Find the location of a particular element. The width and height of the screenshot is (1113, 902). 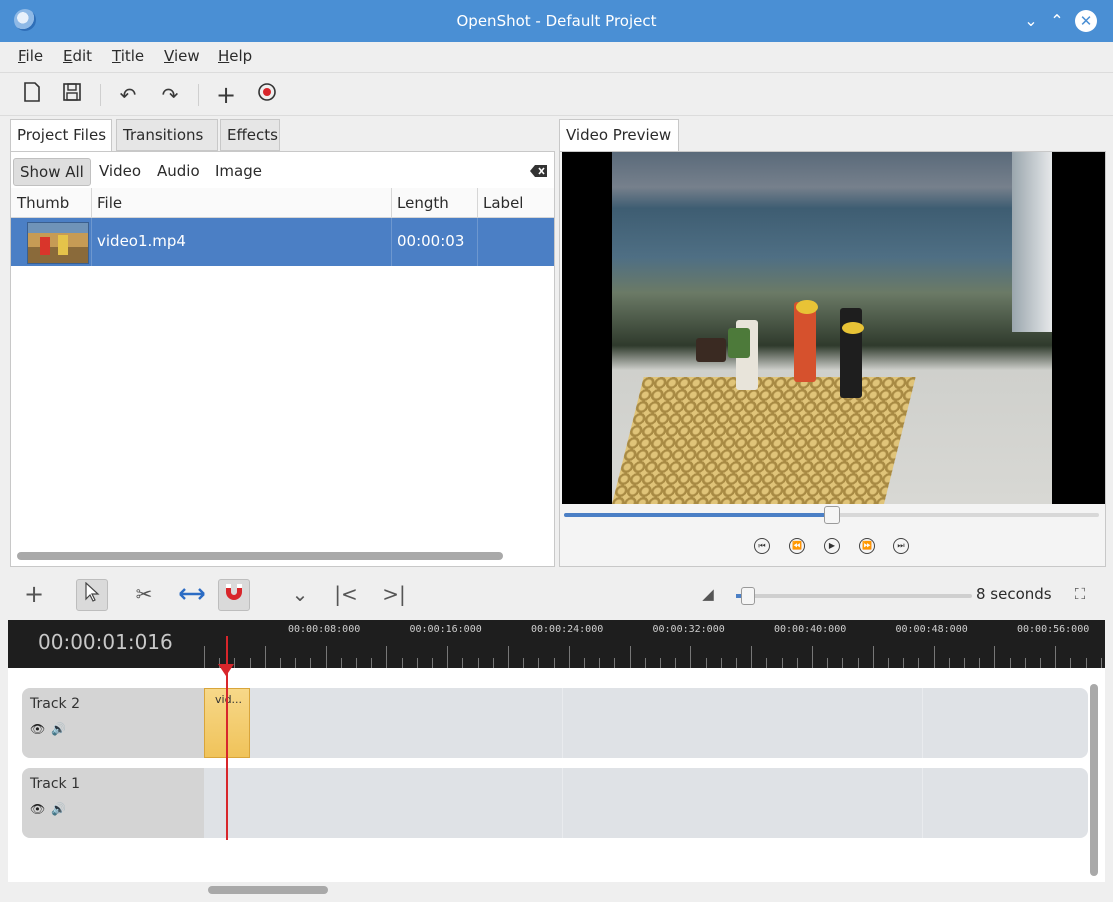

menu-view: View is located at coordinates (182, 56).